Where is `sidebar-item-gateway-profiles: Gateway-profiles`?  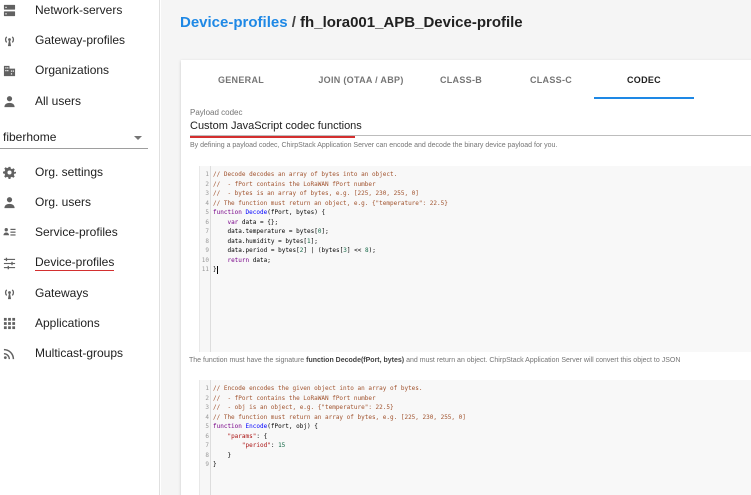 sidebar-item-gateway-profiles: Gateway-profiles is located at coordinates (80, 40).